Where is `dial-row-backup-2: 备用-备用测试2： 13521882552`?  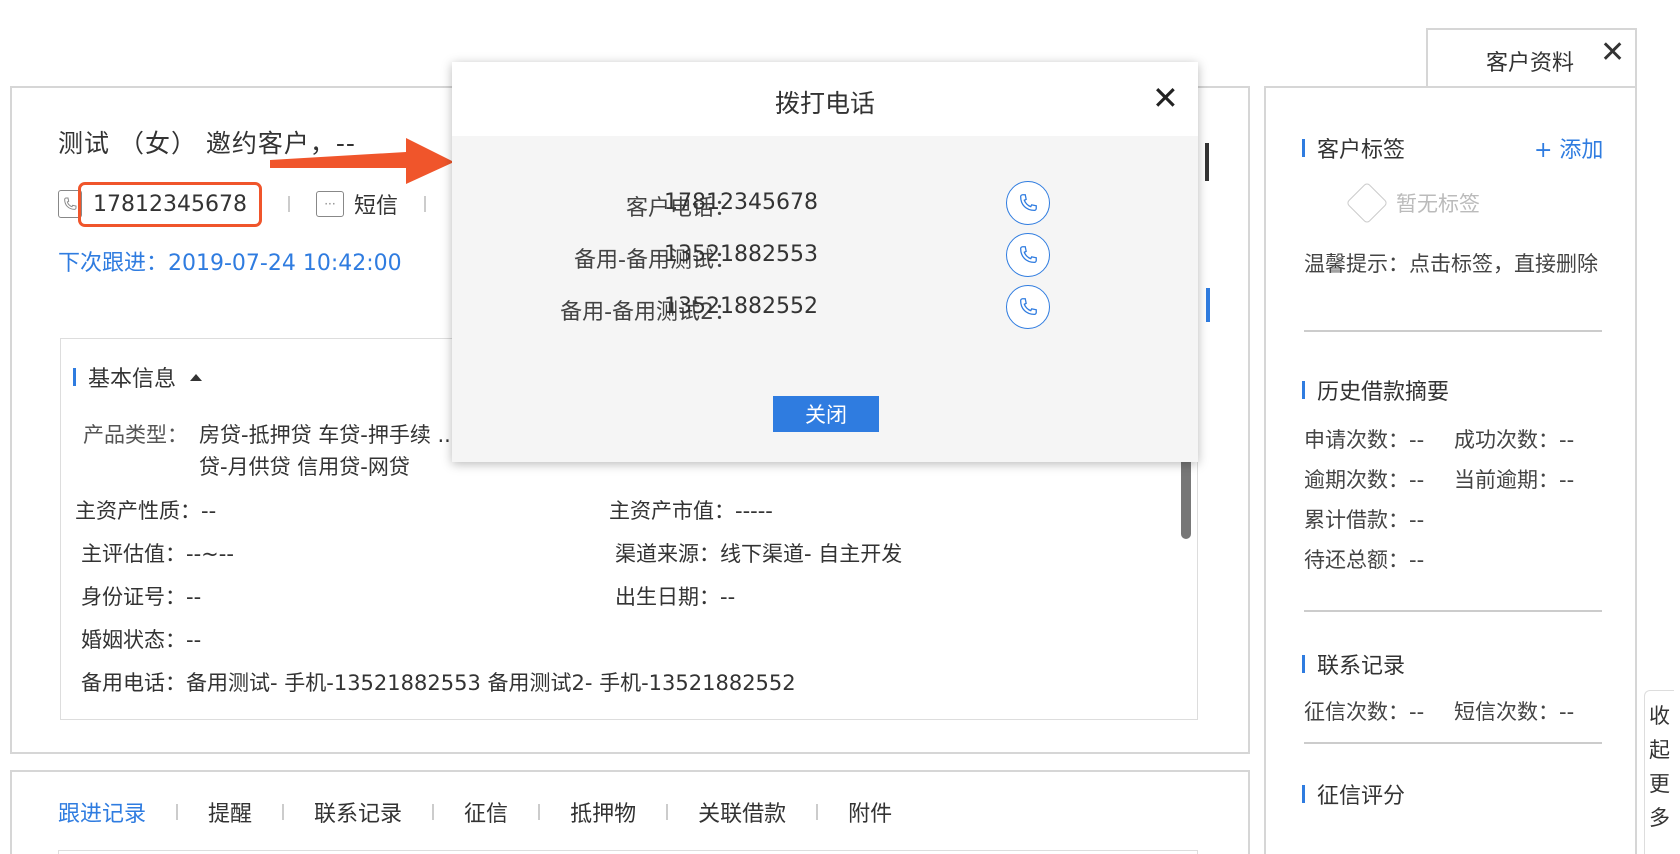
dial-row-backup-2: 备用-备用测试2： 13521882552 is located at coordinates (825, 308).